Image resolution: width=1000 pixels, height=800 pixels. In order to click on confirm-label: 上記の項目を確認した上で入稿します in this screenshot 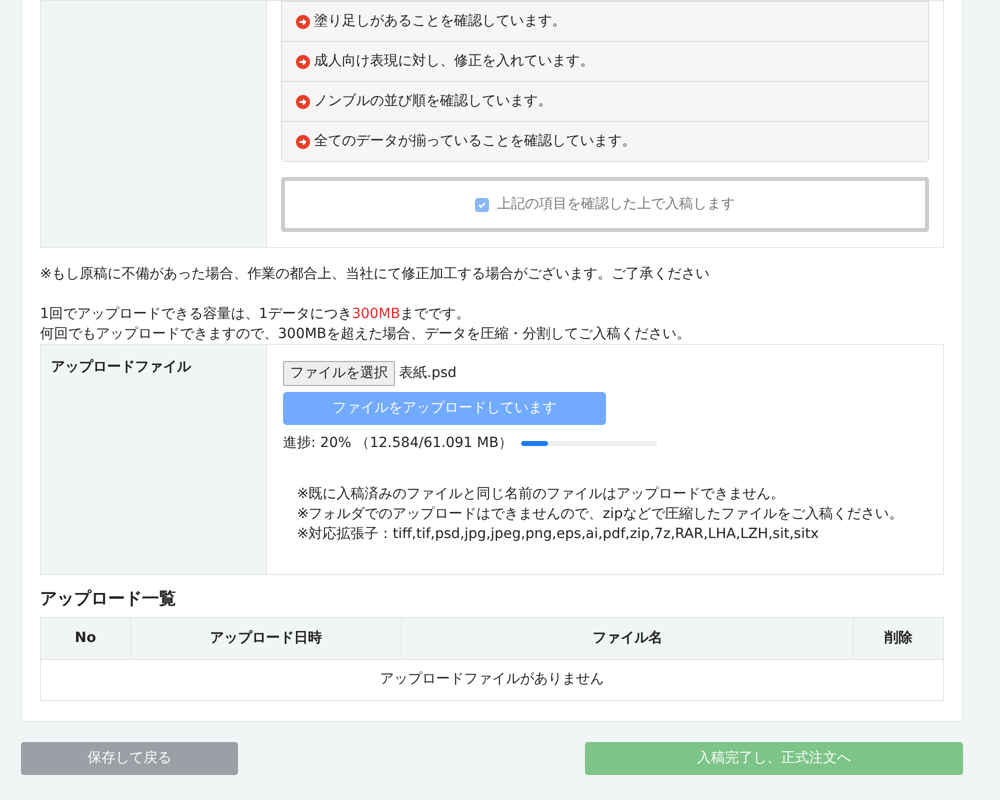, I will do `click(616, 204)`.